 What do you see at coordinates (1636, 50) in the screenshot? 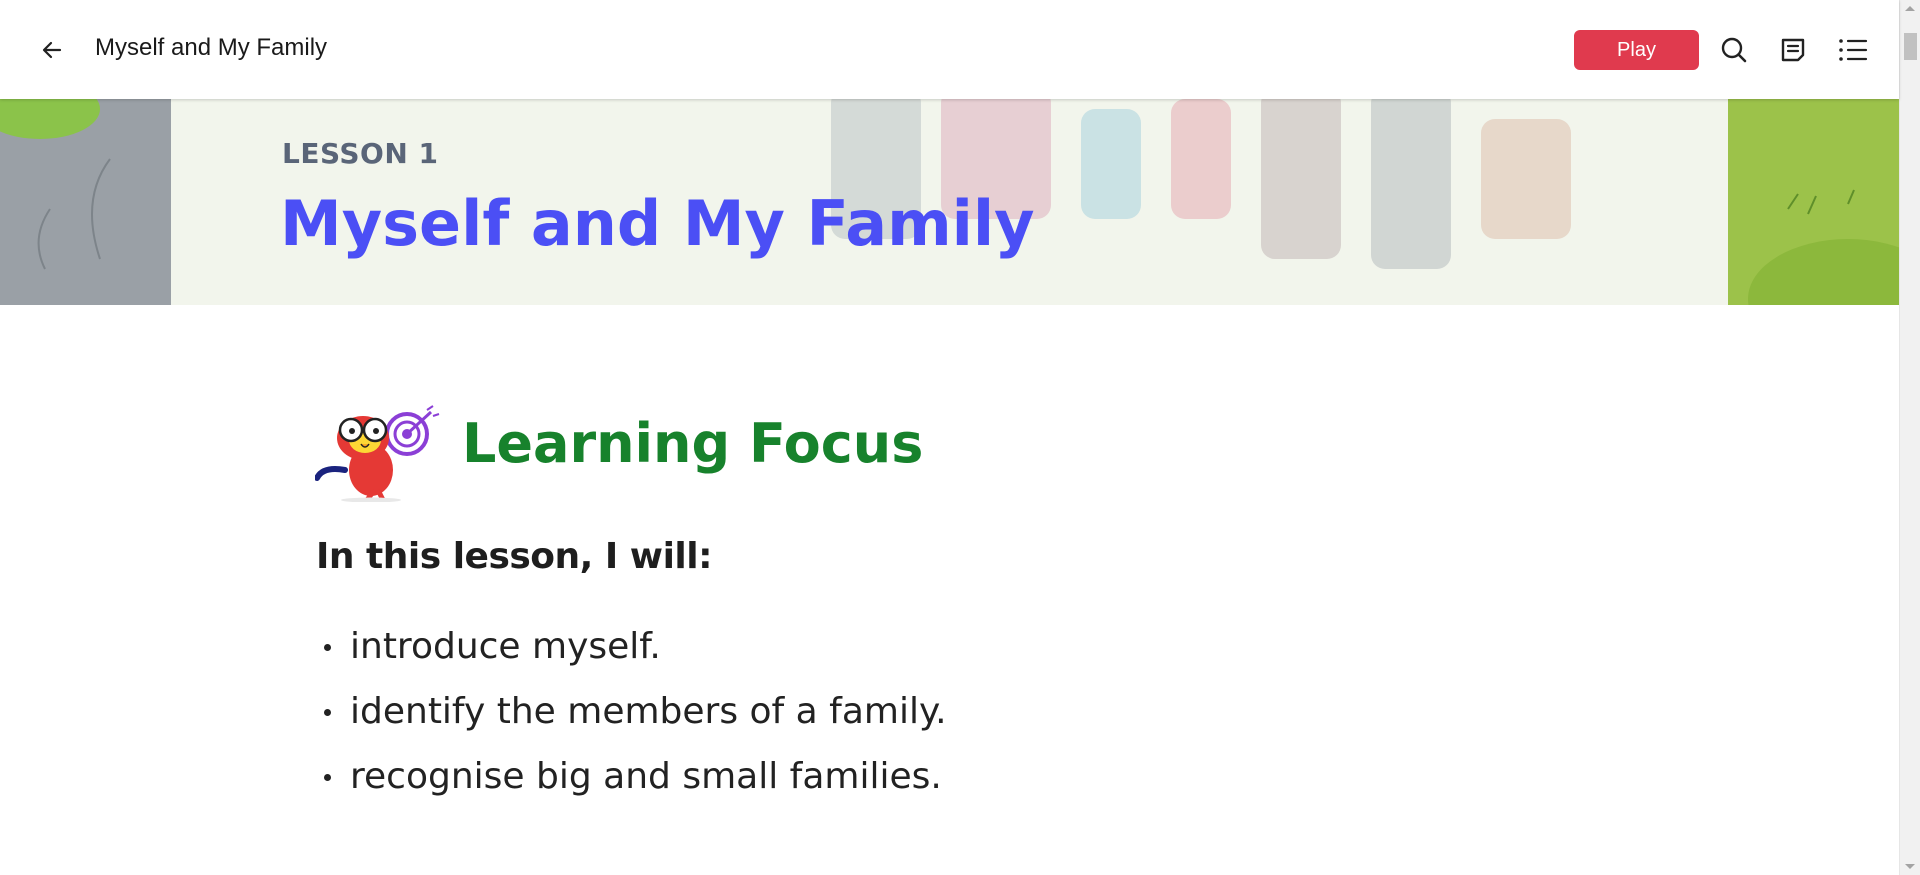
I see `play-button: Play` at bounding box center [1636, 50].